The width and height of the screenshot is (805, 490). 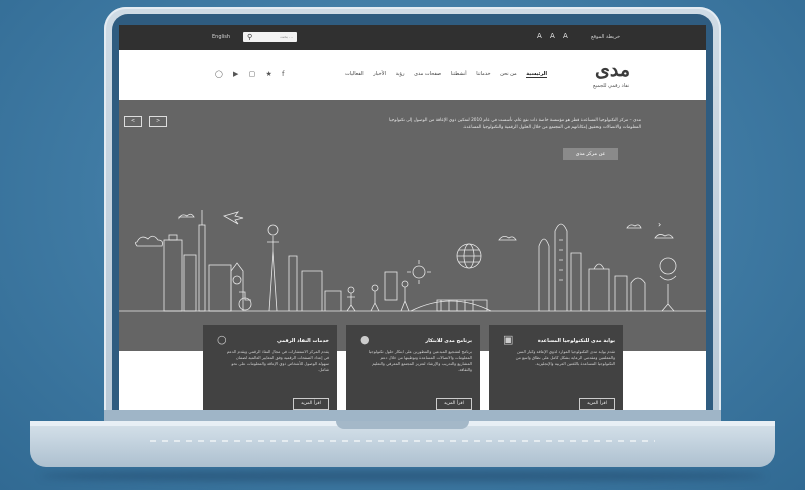 What do you see at coordinates (613, 70) in the screenshot?
I see `logo-wordmark: مدى` at bounding box center [613, 70].